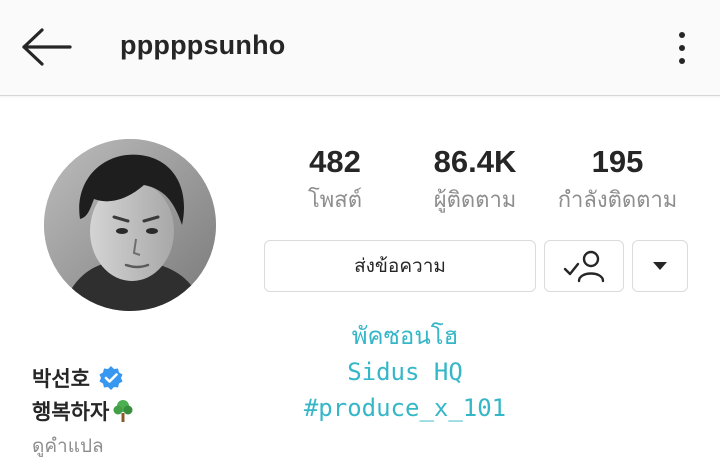 The height and width of the screenshot is (476, 720). What do you see at coordinates (335, 161) in the screenshot?
I see `posts-count: 482` at bounding box center [335, 161].